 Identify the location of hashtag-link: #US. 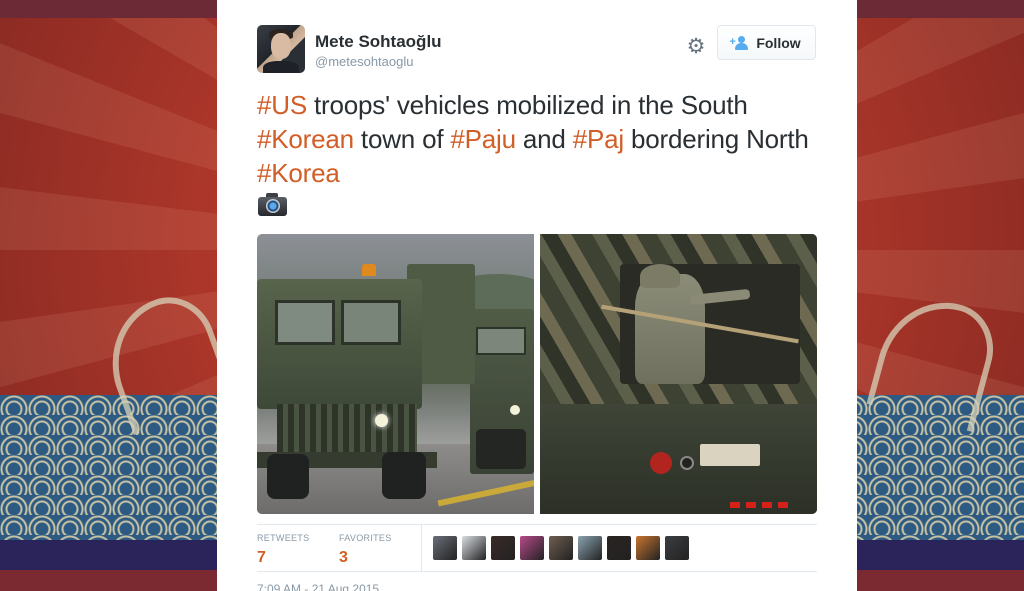
(282, 105).